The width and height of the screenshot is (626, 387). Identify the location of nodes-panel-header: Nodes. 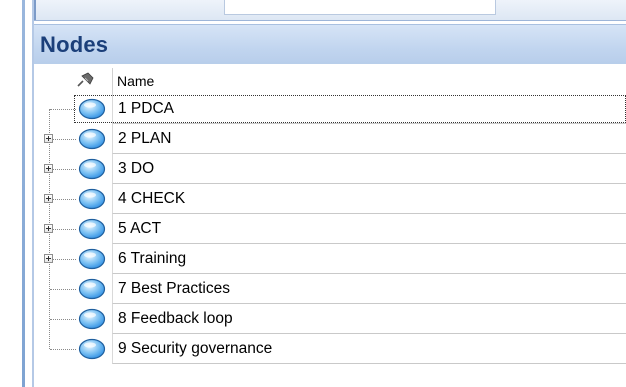
(330, 44).